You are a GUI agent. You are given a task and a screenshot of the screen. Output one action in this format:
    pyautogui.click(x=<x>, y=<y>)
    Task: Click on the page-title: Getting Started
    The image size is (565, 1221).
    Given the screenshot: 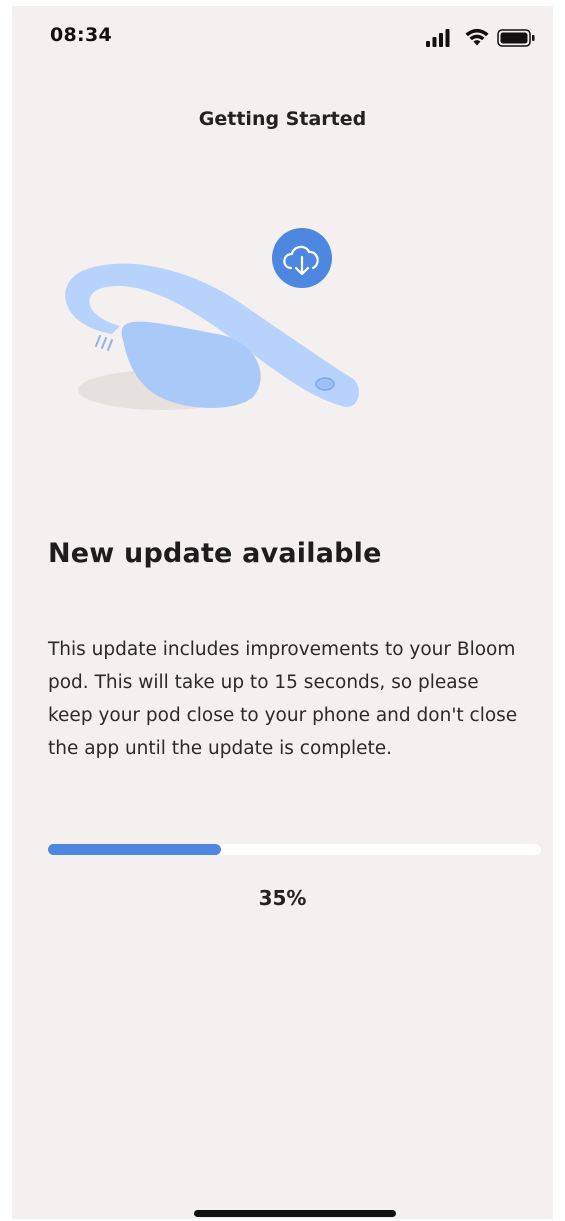 What is the action you would take?
    pyautogui.click(x=282, y=119)
    